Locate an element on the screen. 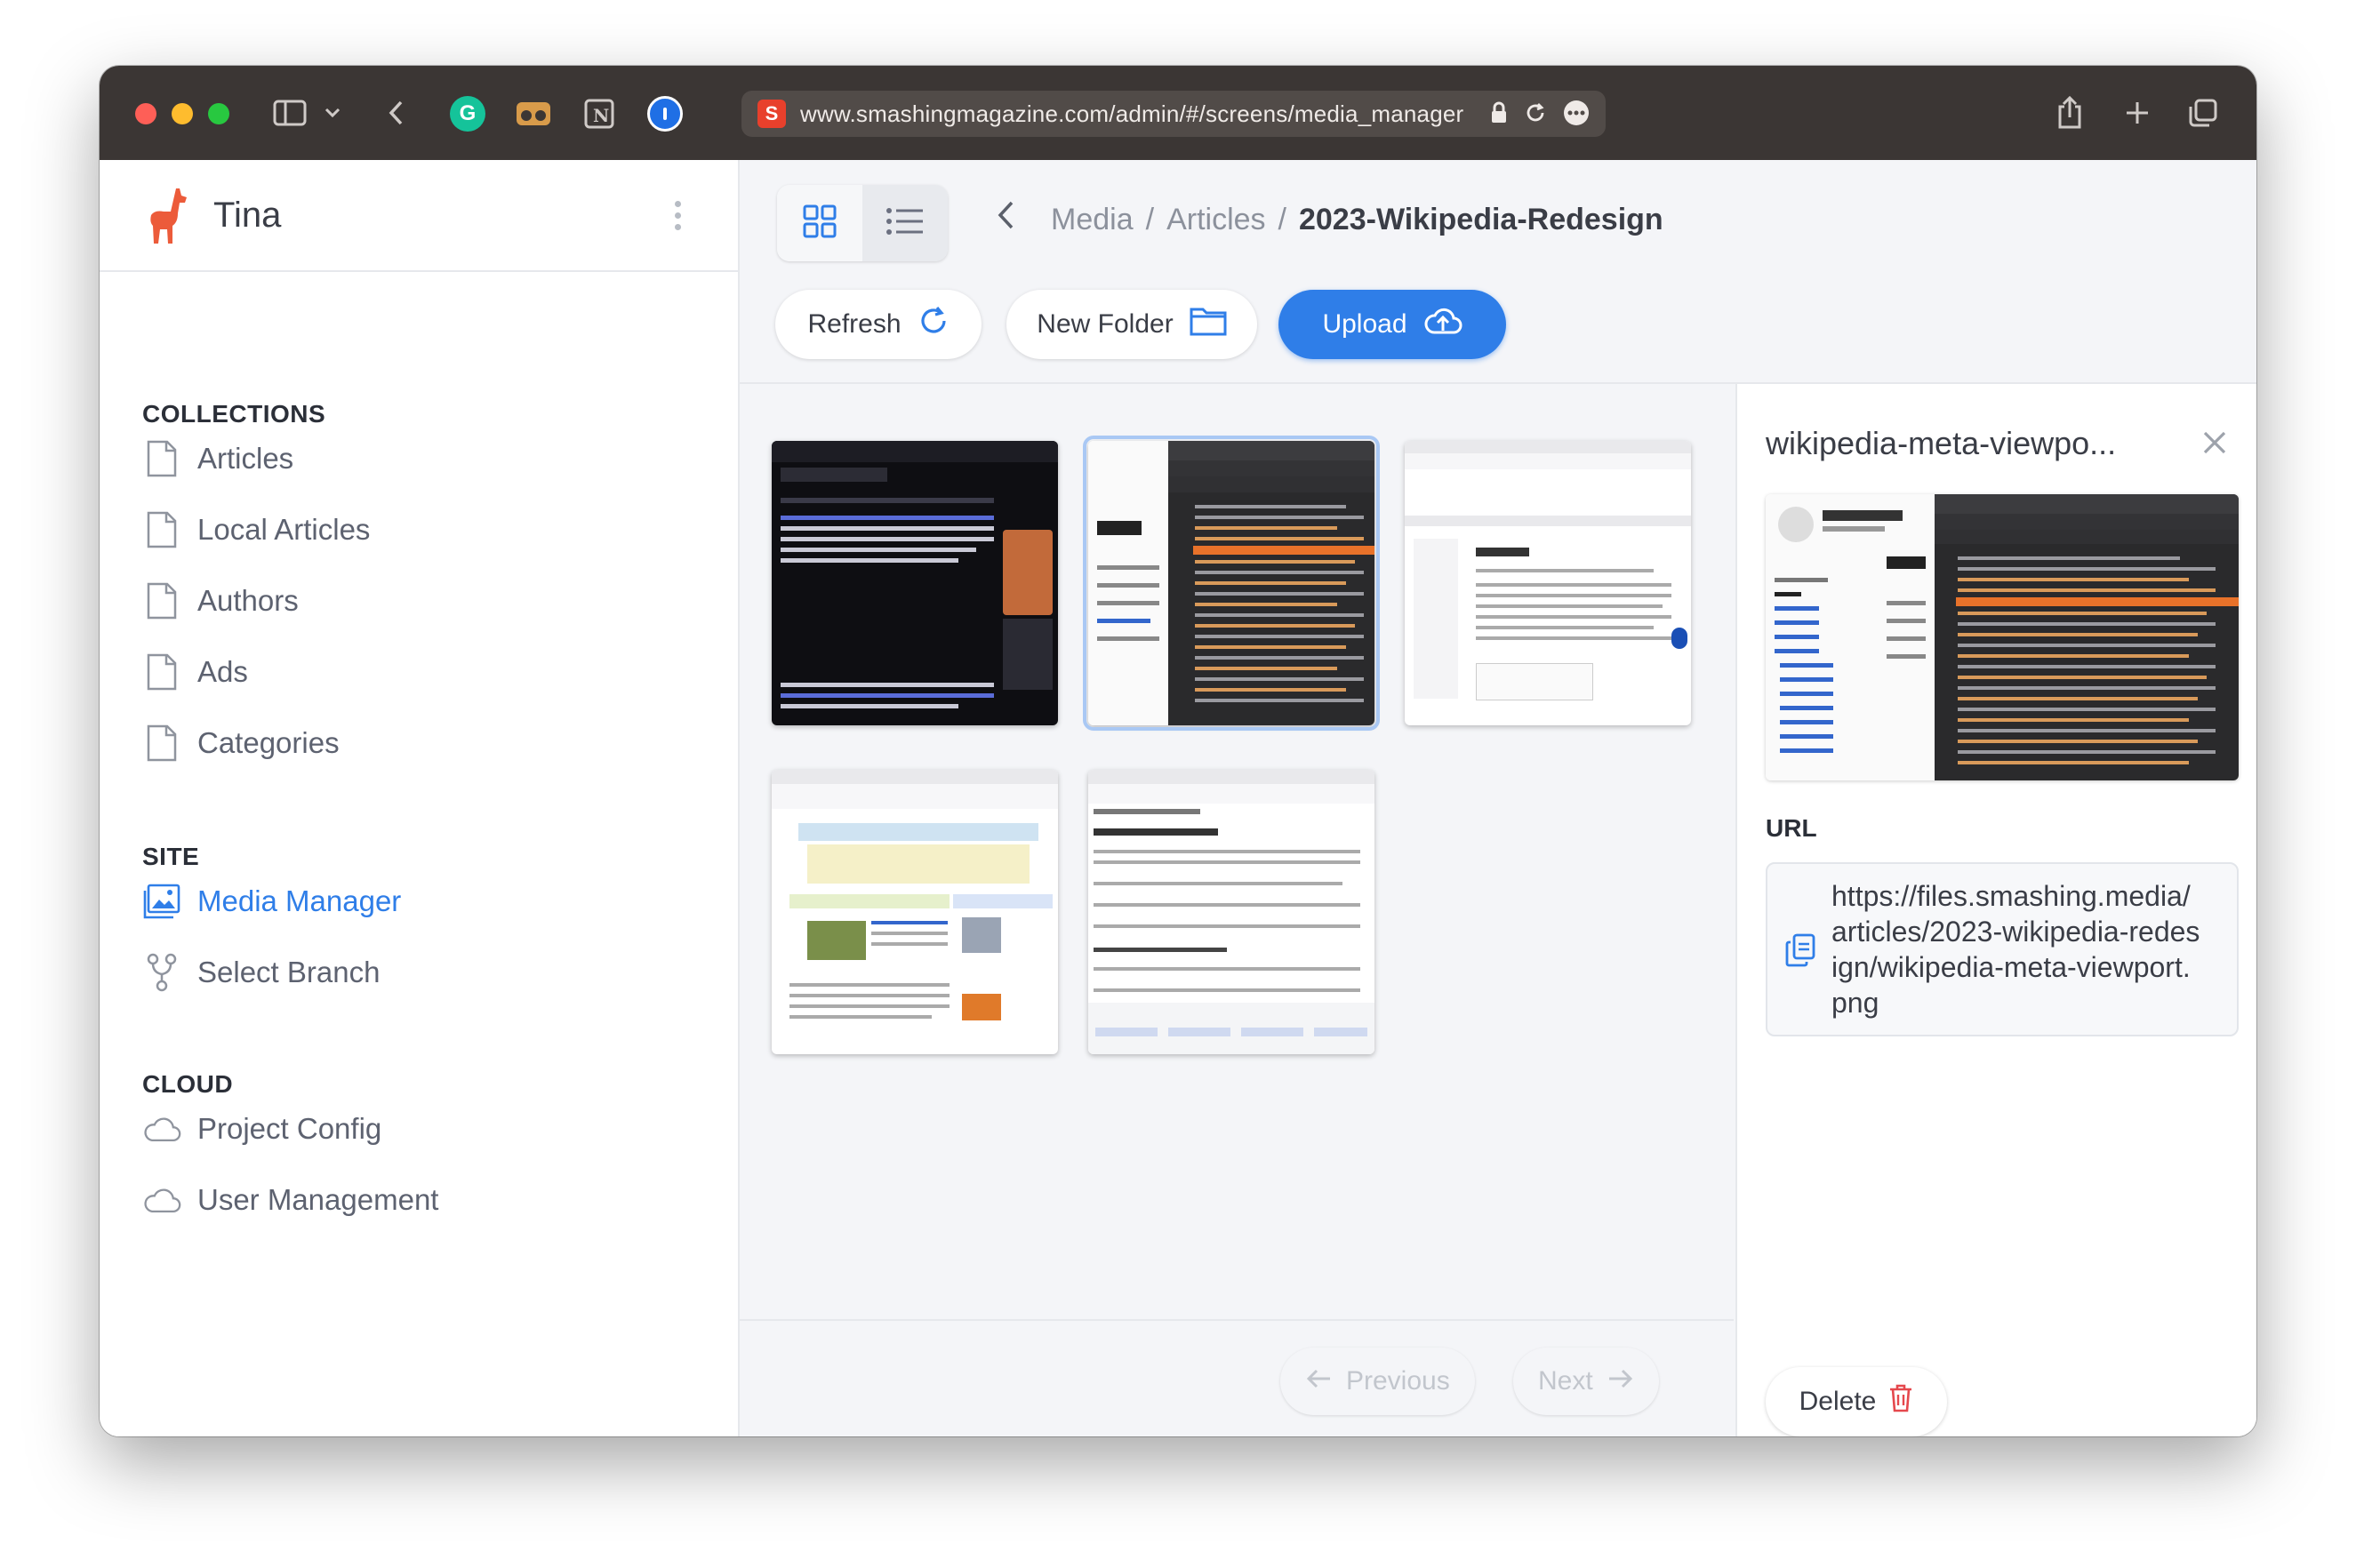 Image resolution: width=2356 pixels, height=1568 pixels. cloud-upload-icon is located at coordinates (1442, 324).